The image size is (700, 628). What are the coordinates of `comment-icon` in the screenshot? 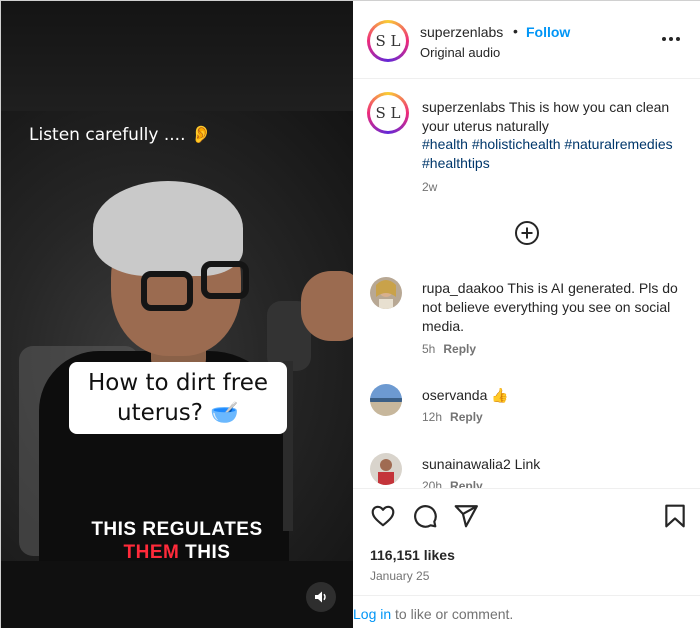 It's located at (425, 516).